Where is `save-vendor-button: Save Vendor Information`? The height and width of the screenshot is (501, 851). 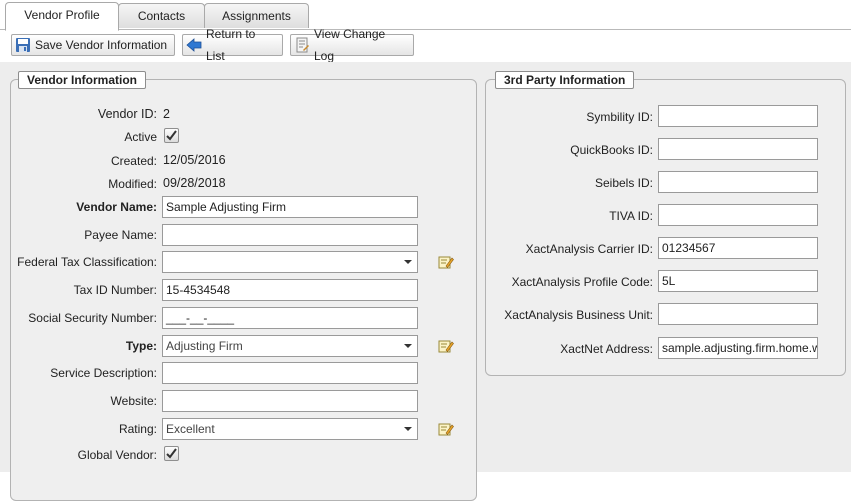 save-vendor-button: Save Vendor Information is located at coordinates (93, 45).